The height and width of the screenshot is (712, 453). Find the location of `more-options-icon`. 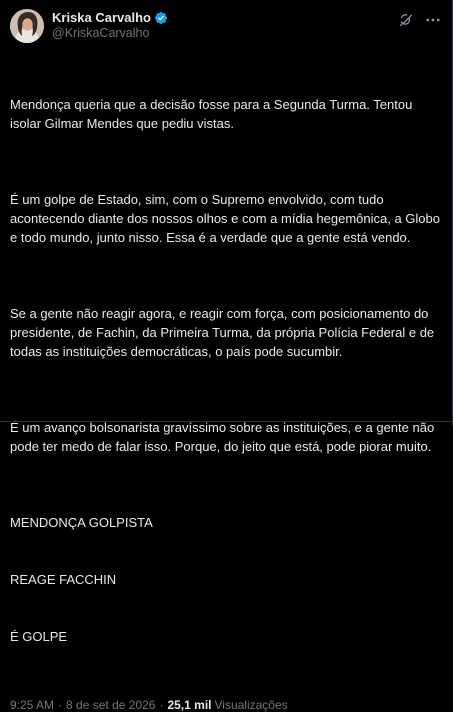

more-options-icon is located at coordinates (433, 20).